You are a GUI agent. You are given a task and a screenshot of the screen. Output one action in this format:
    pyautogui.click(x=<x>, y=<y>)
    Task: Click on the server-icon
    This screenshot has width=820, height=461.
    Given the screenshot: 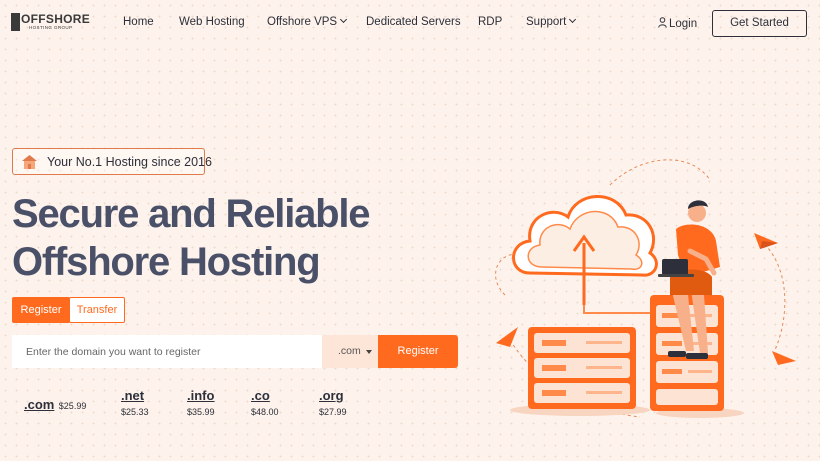 What is the action you would take?
    pyautogui.click(x=580, y=371)
    